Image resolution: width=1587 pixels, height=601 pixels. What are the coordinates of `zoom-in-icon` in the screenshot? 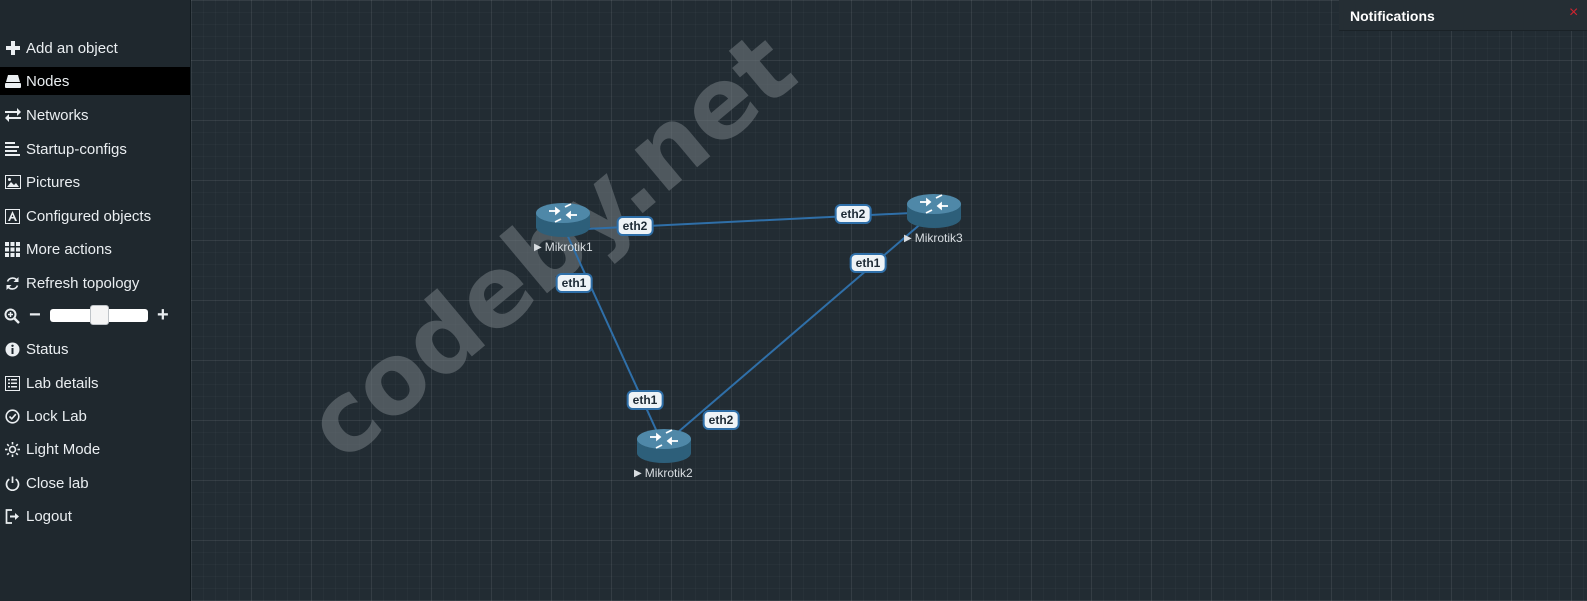 It's located at (12, 318).